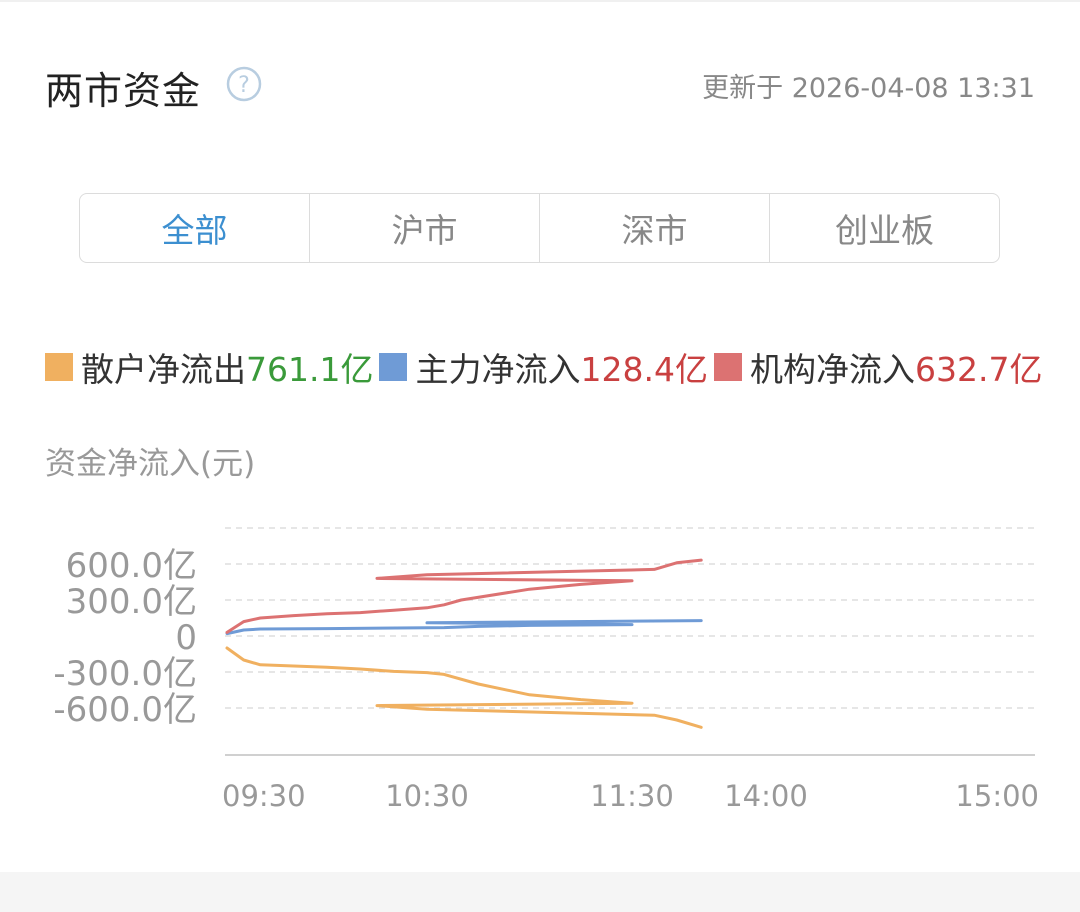 This screenshot has width=1080, height=912. What do you see at coordinates (632, 796) in the screenshot?
I see `x-tick-label: 11:30` at bounding box center [632, 796].